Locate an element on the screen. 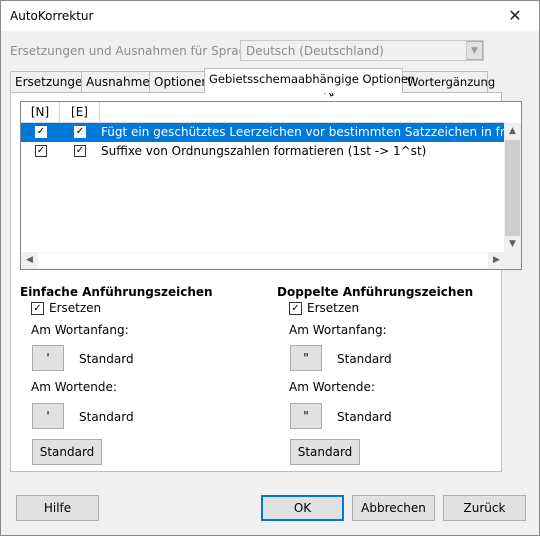 The height and width of the screenshot is (536, 540). scroll-down-icon: ▼ is located at coordinates (512, 244).